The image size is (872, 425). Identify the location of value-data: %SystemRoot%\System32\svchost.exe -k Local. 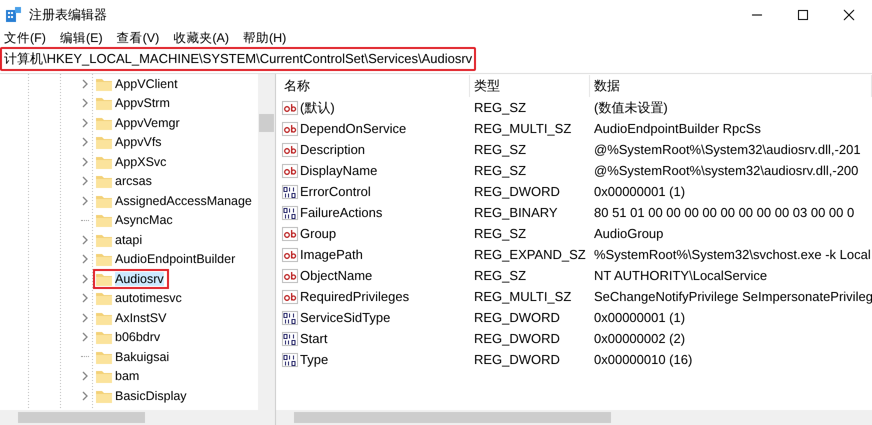
(732, 254).